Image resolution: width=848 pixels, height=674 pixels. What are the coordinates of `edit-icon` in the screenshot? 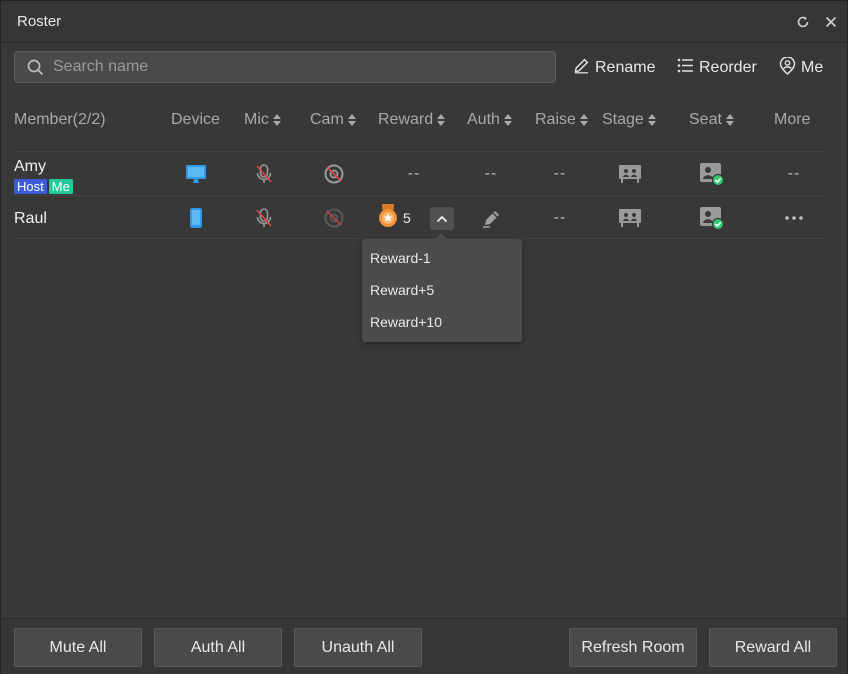 It's located at (581, 68).